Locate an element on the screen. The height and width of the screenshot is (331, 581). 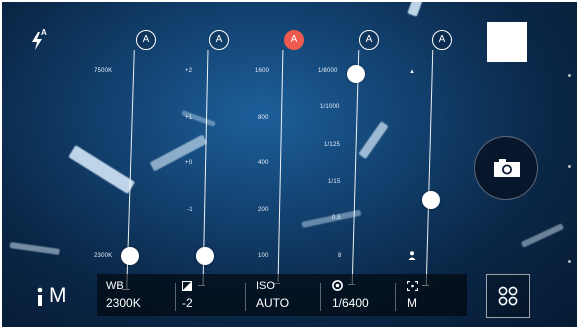
iso-tick: 1600 is located at coordinates (262, 71).